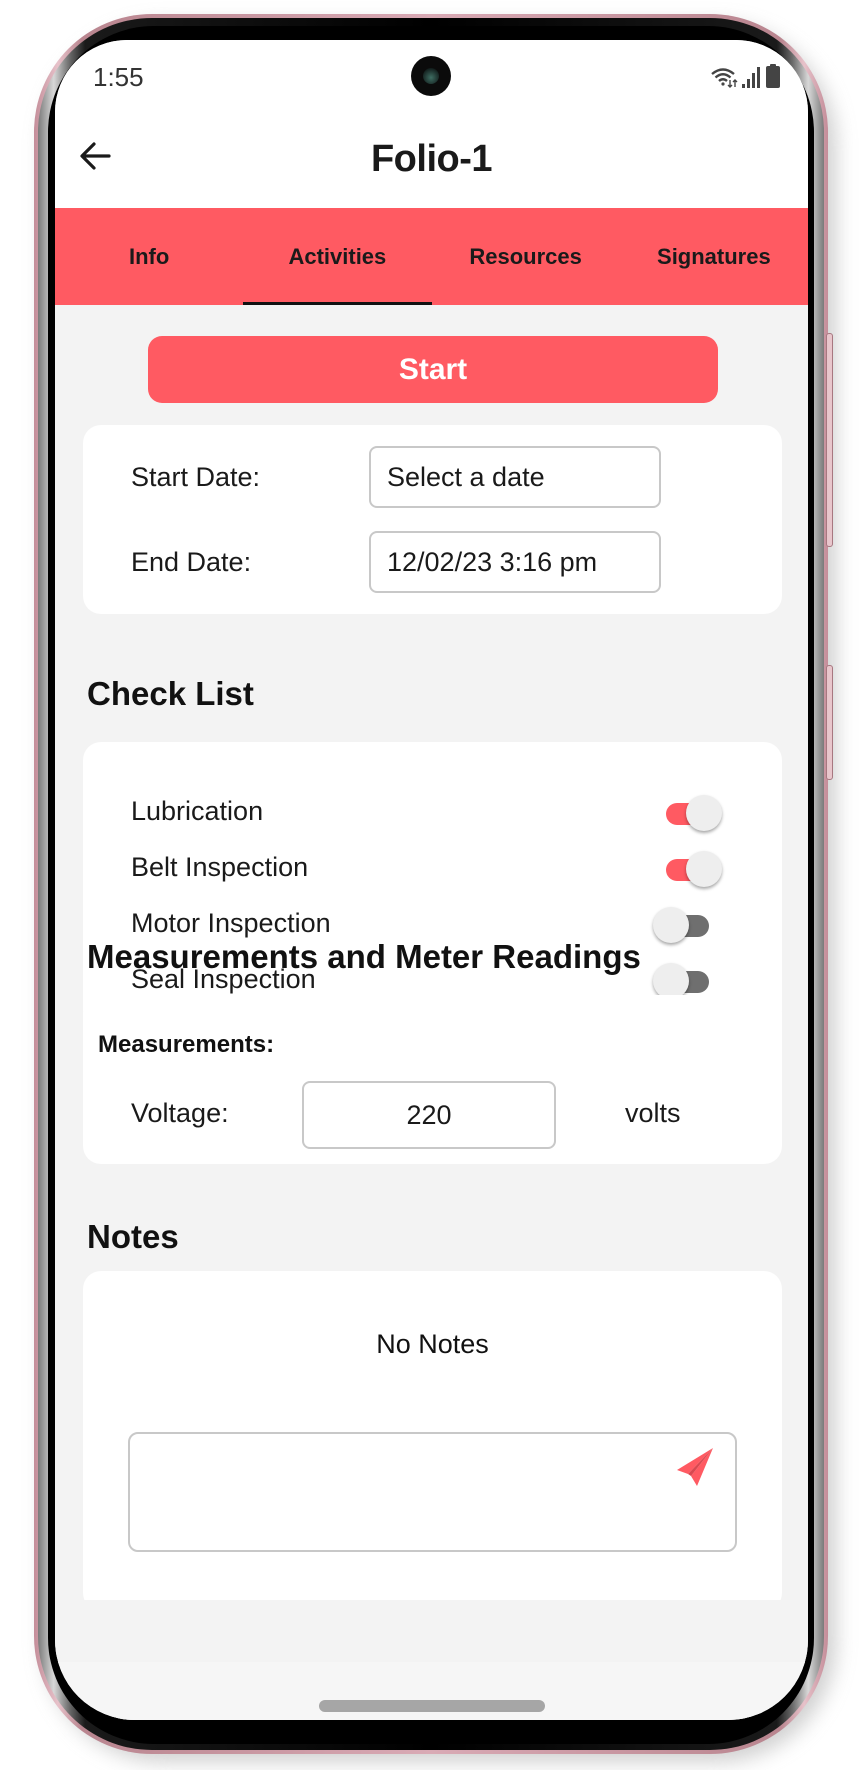 The height and width of the screenshot is (1770, 860). What do you see at coordinates (196, 476) in the screenshot?
I see `start-date-label: Start Date:` at bounding box center [196, 476].